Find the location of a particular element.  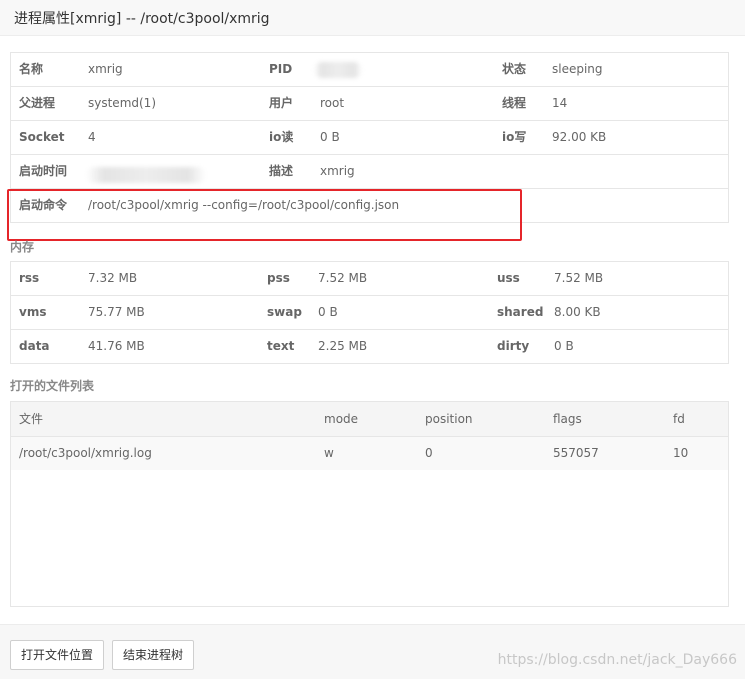

column-header-fd: fd is located at coordinates (679, 419).